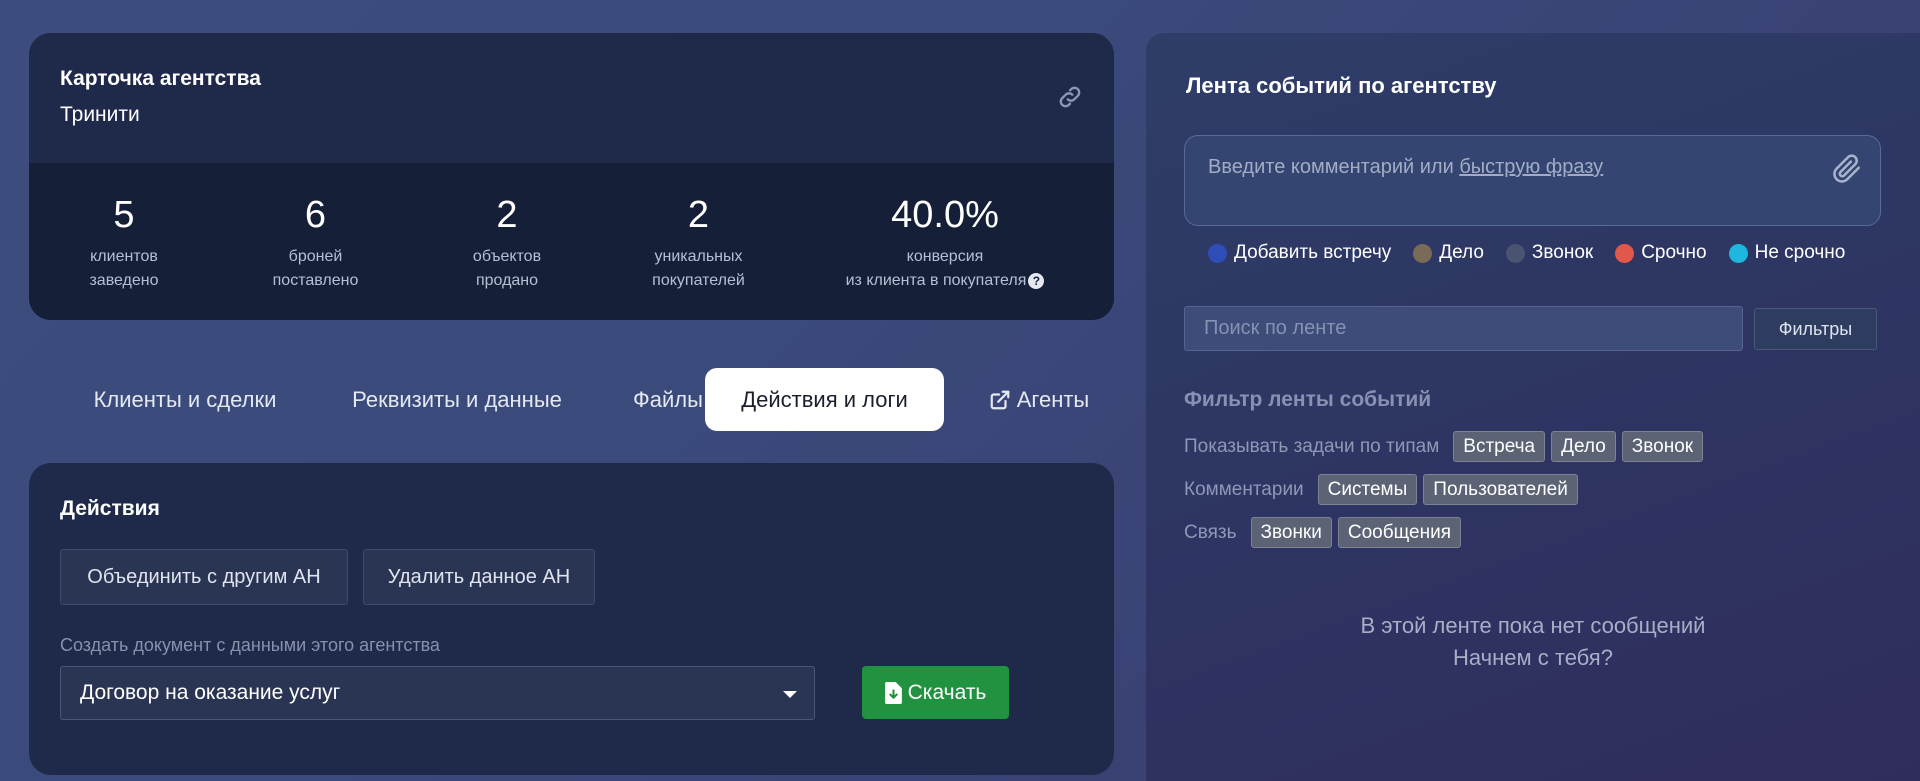 This screenshot has width=1920, height=781. I want to click on filter-comments-label: Комментарии, so click(1244, 489).